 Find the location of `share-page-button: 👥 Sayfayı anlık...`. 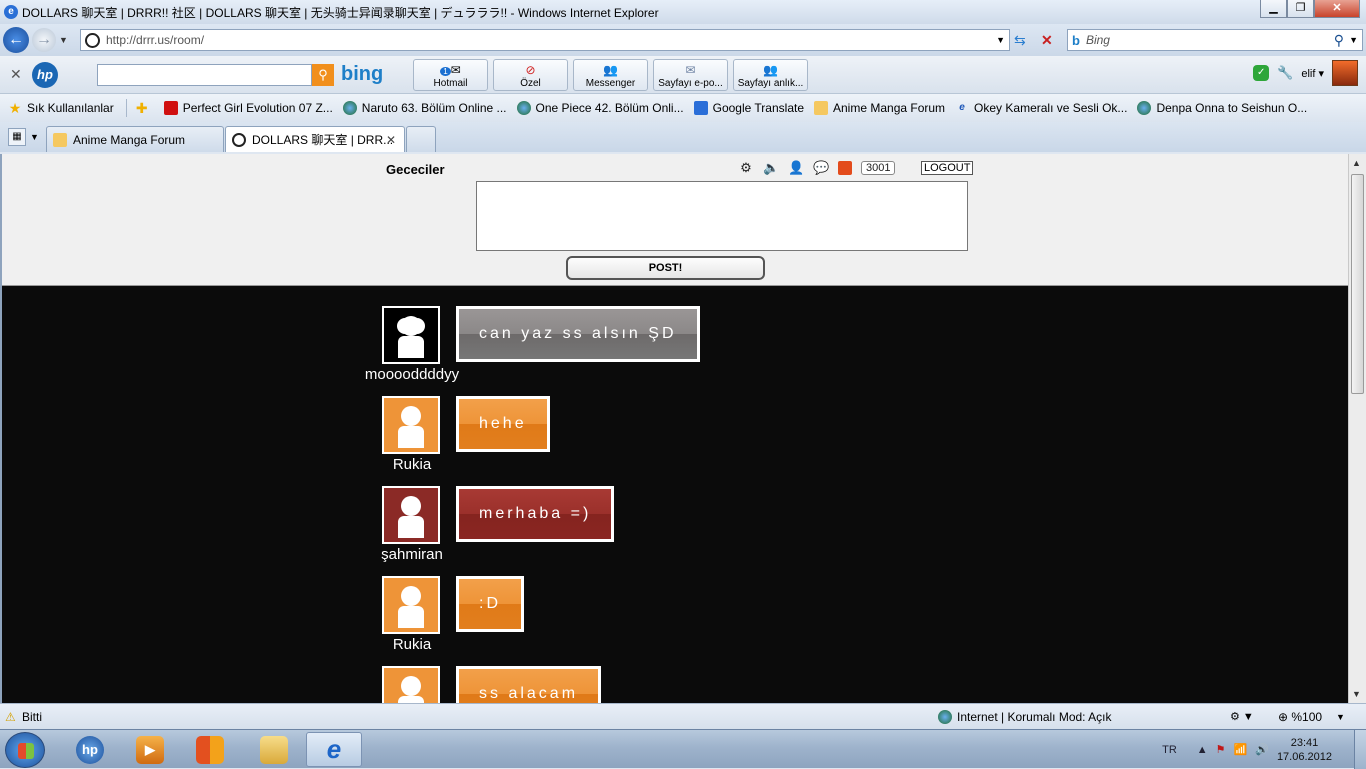

share-page-button: 👥 Sayfayı anlık... is located at coordinates (770, 75).